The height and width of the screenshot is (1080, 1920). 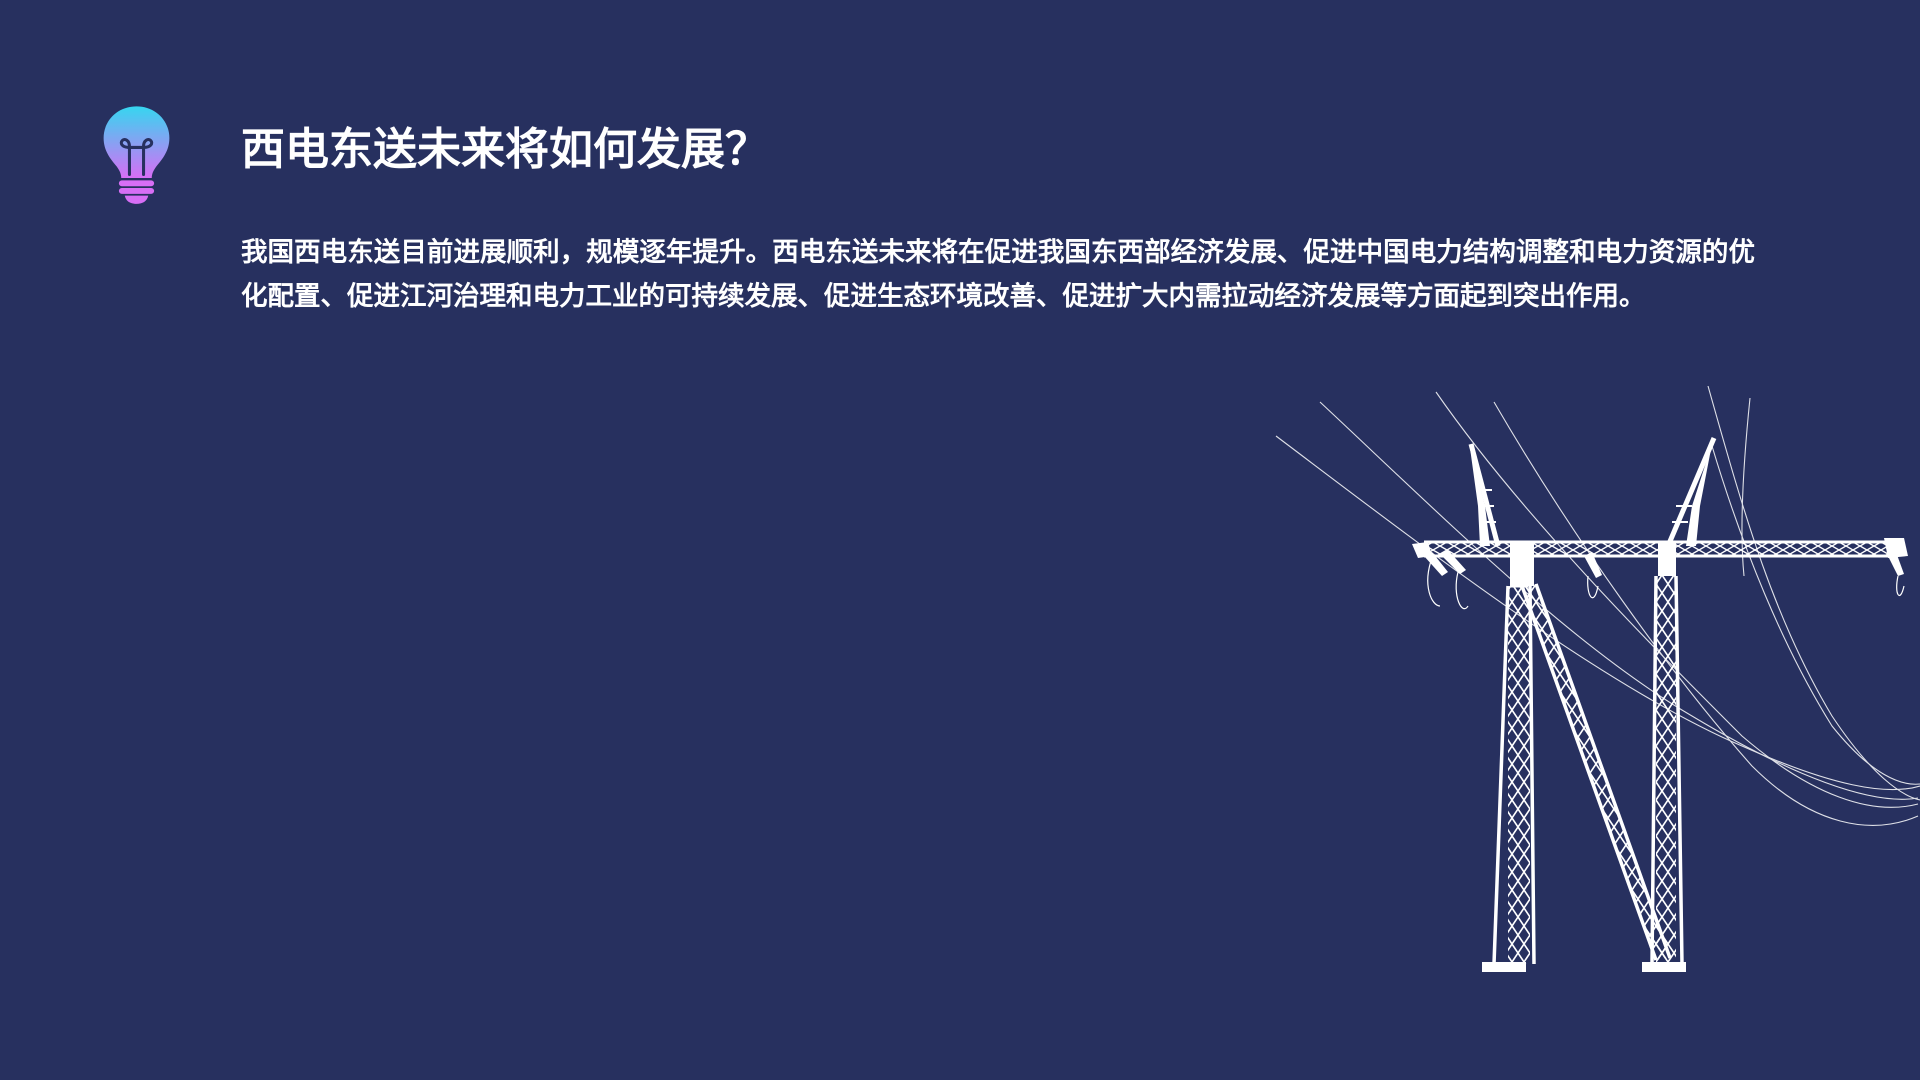 I want to click on slide-title: 西电东送未来将如何发展？, so click(x=505, y=149).